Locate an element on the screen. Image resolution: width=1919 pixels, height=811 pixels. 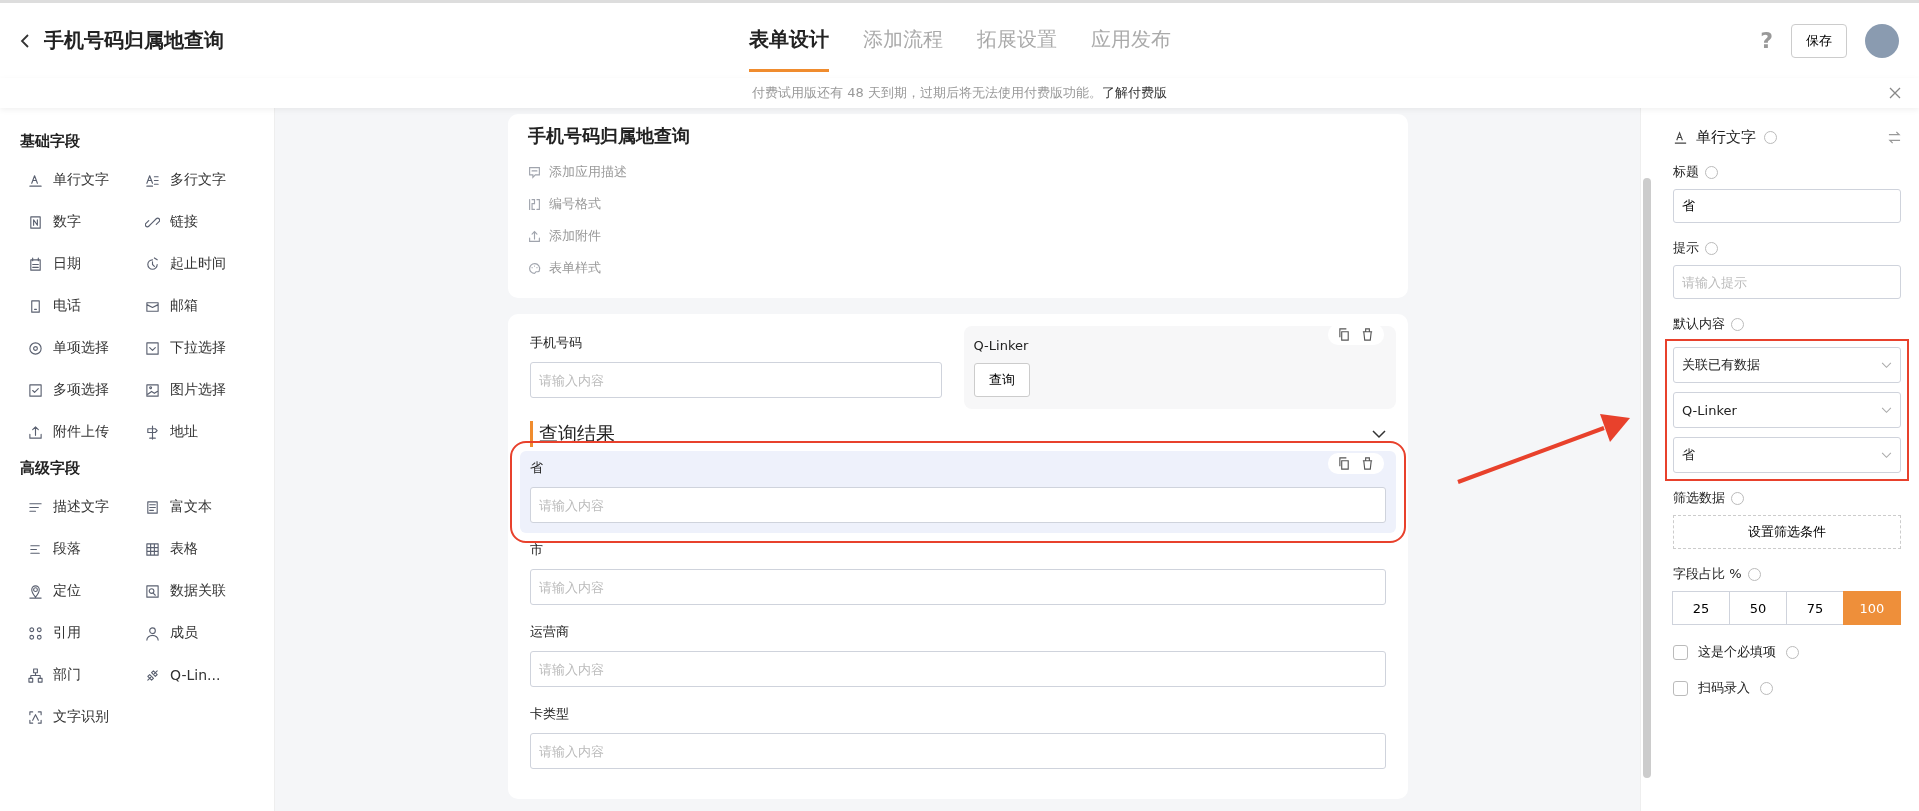
numbering-icon is located at coordinates (534, 204).